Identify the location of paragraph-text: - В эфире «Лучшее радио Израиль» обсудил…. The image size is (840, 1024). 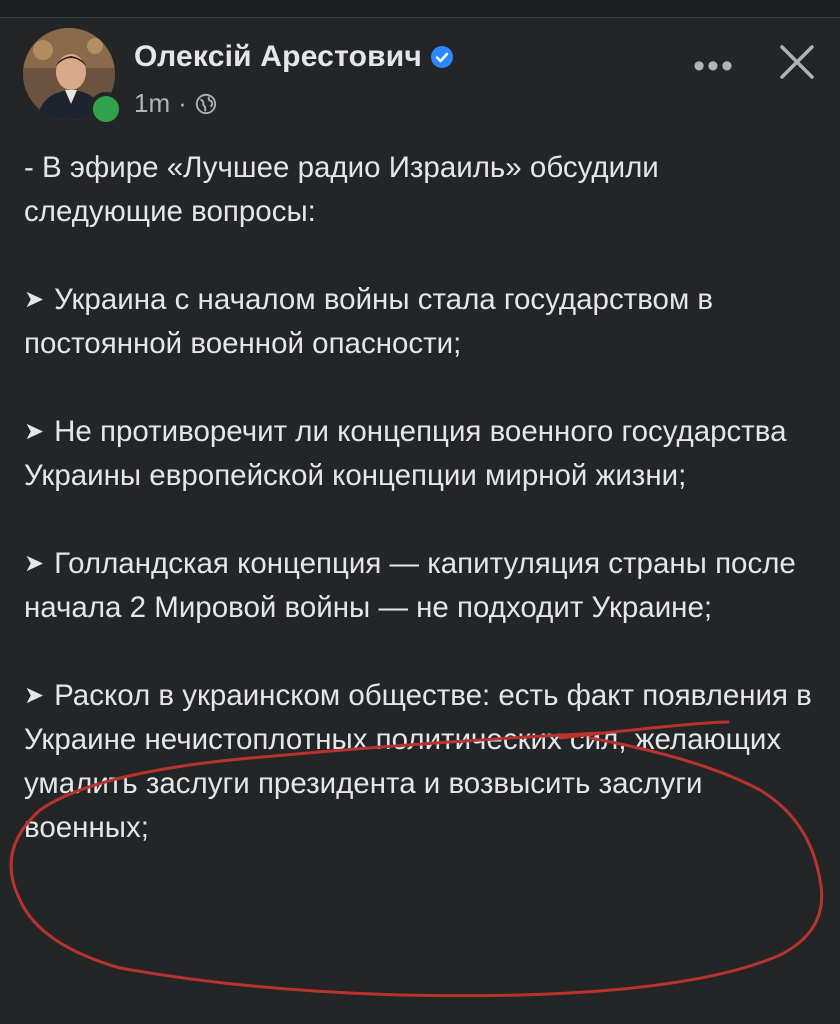
(341, 189).